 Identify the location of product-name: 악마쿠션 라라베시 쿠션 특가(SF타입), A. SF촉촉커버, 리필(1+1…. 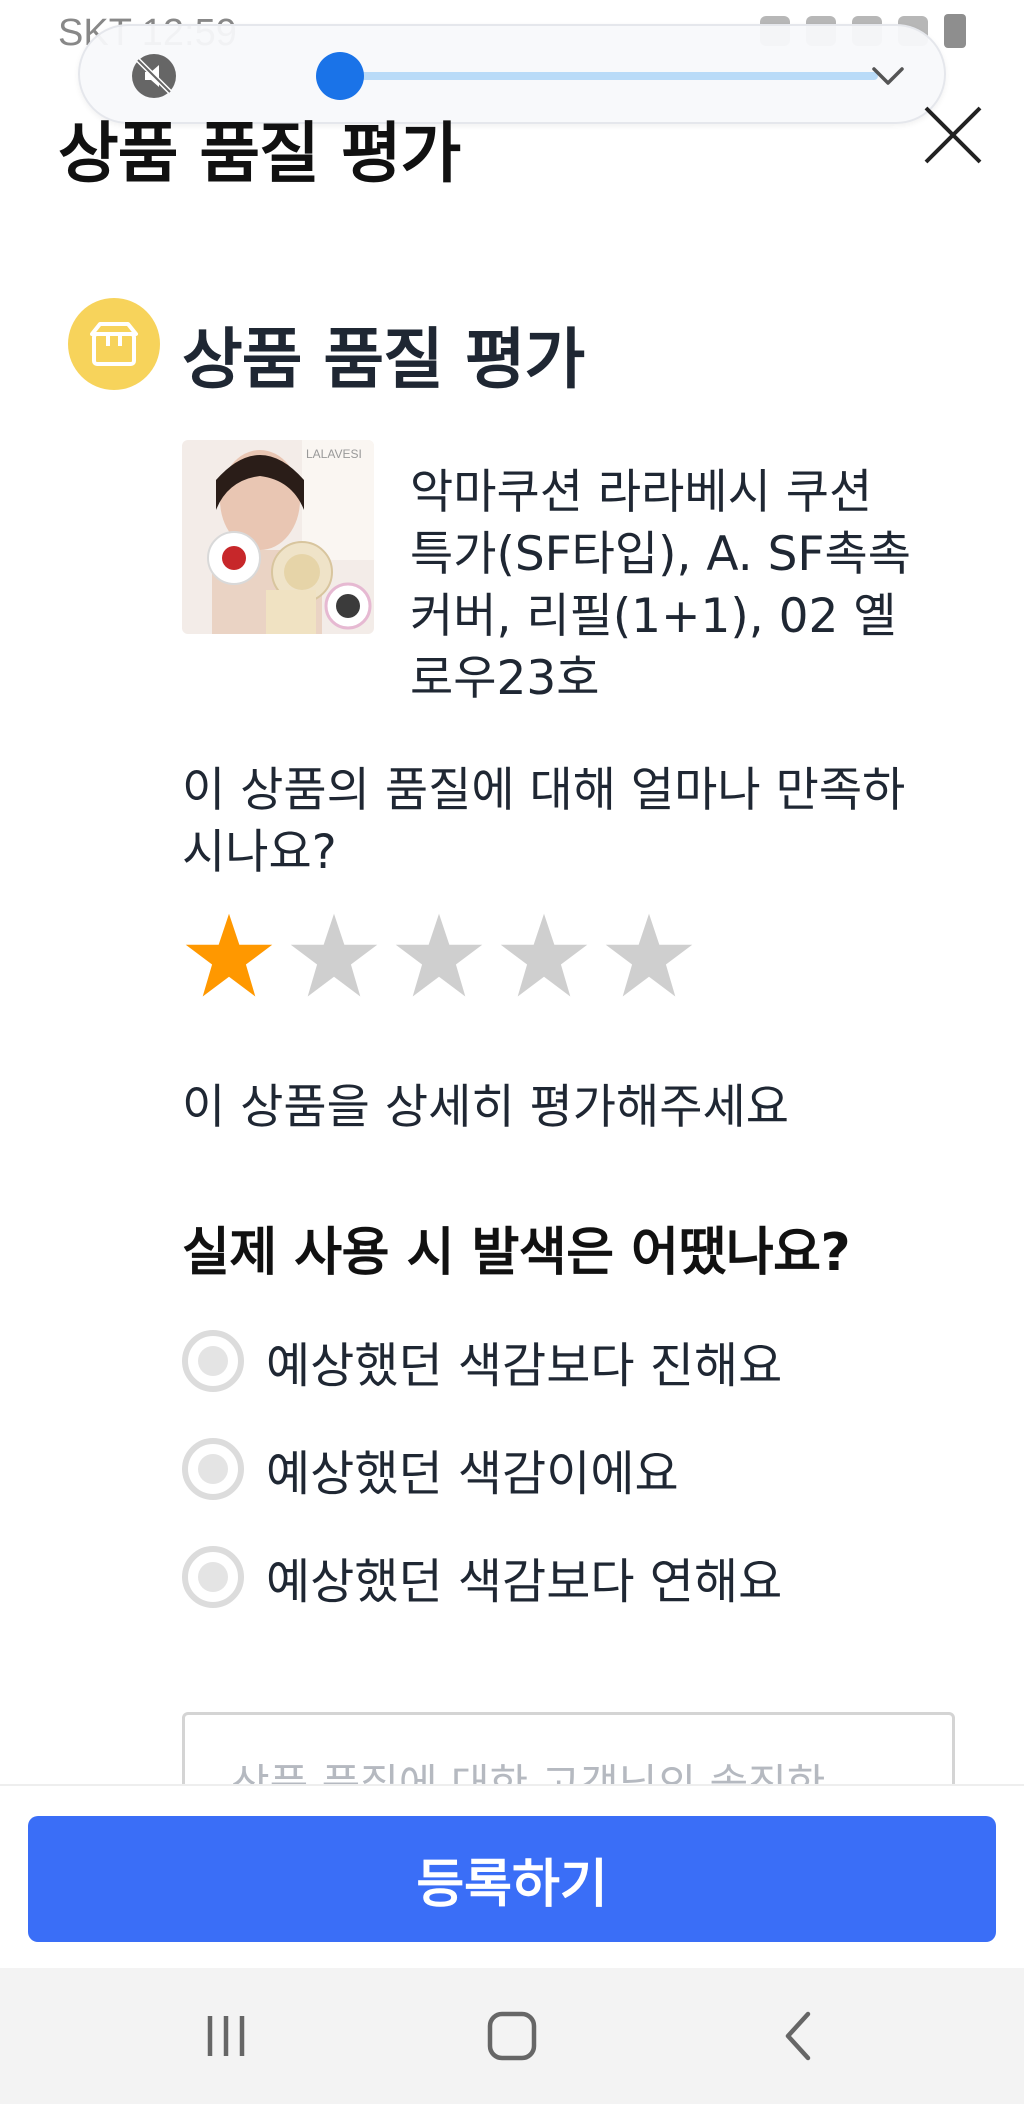
(660, 585).